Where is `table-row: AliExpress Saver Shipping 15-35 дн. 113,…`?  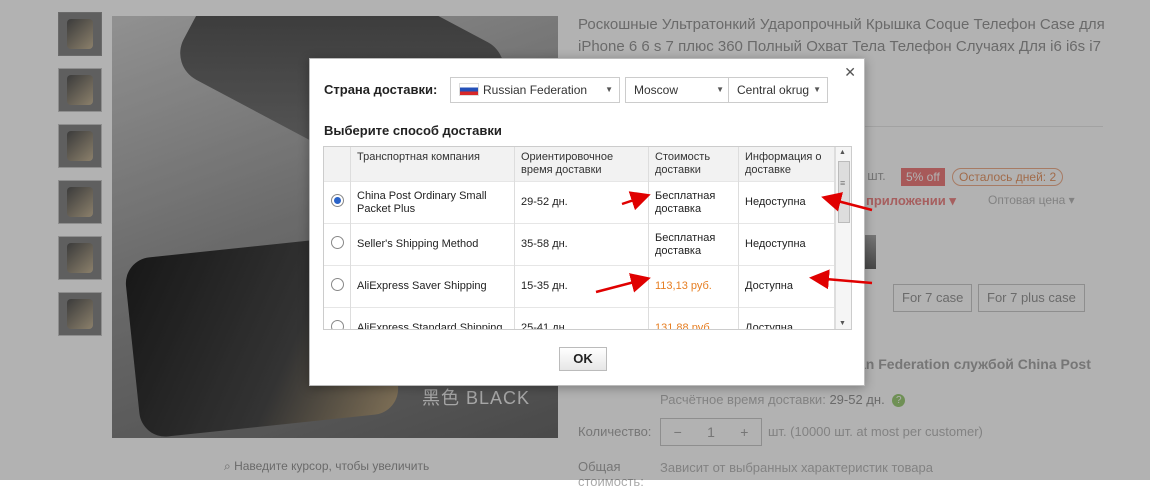
table-row: AliExpress Saver Shipping 15-35 дн. 113,… is located at coordinates (579, 286).